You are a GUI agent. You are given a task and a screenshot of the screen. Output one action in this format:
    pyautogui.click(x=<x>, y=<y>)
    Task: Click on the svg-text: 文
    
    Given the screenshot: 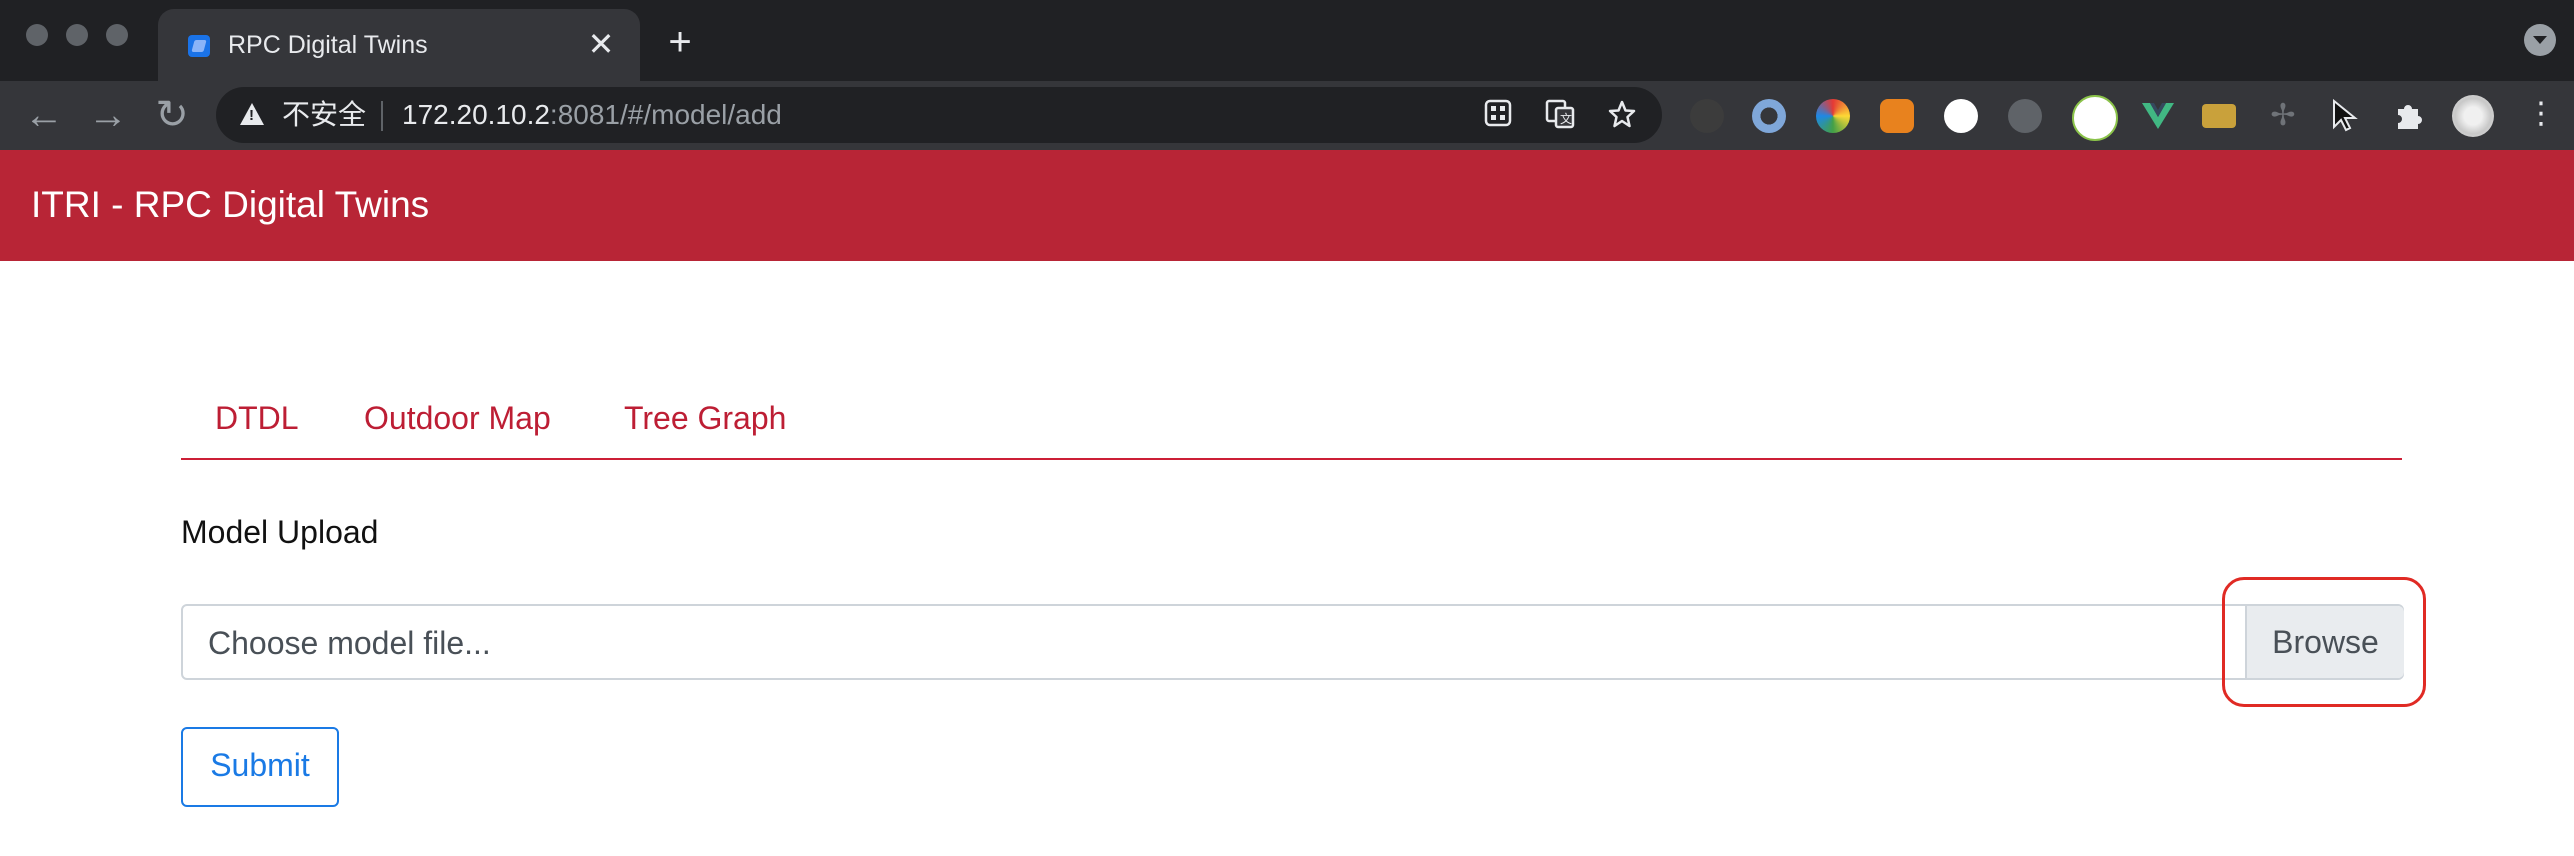 What is the action you would take?
    pyautogui.click(x=1566, y=118)
    